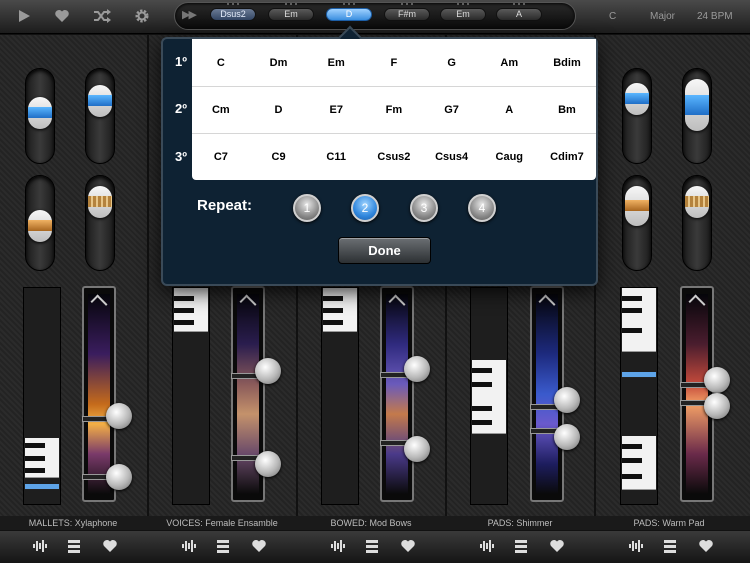  What do you see at coordinates (482, 208) in the screenshot?
I see `repeat-option-4: 4` at bounding box center [482, 208].